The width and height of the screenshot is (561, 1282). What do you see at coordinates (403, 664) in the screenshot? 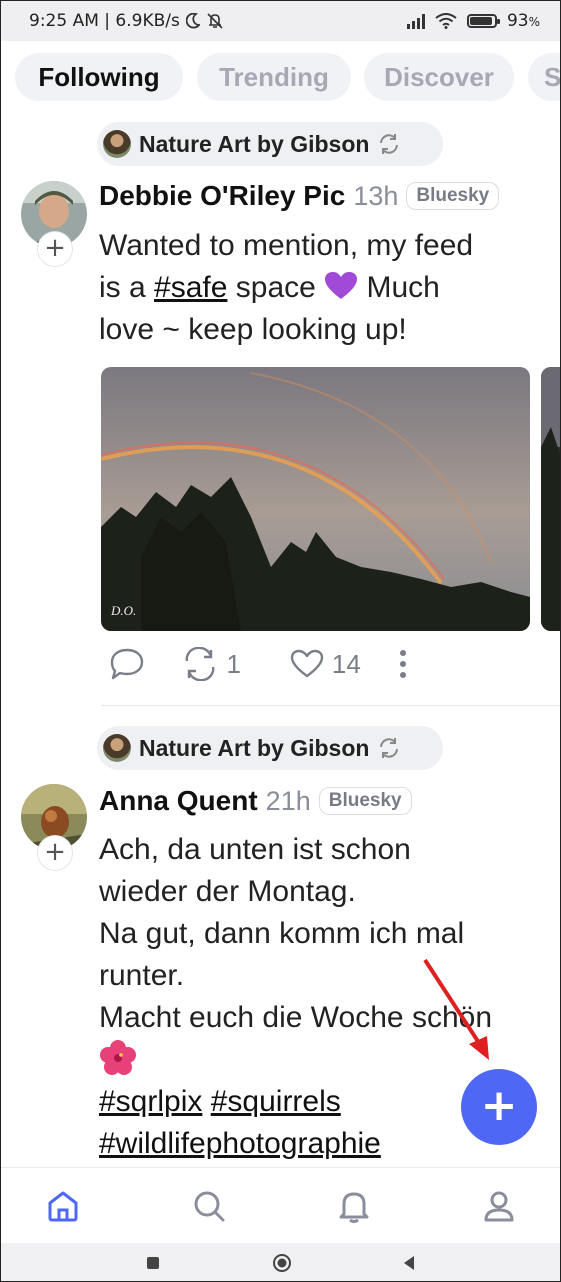
I see `more-vertical-icon` at bounding box center [403, 664].